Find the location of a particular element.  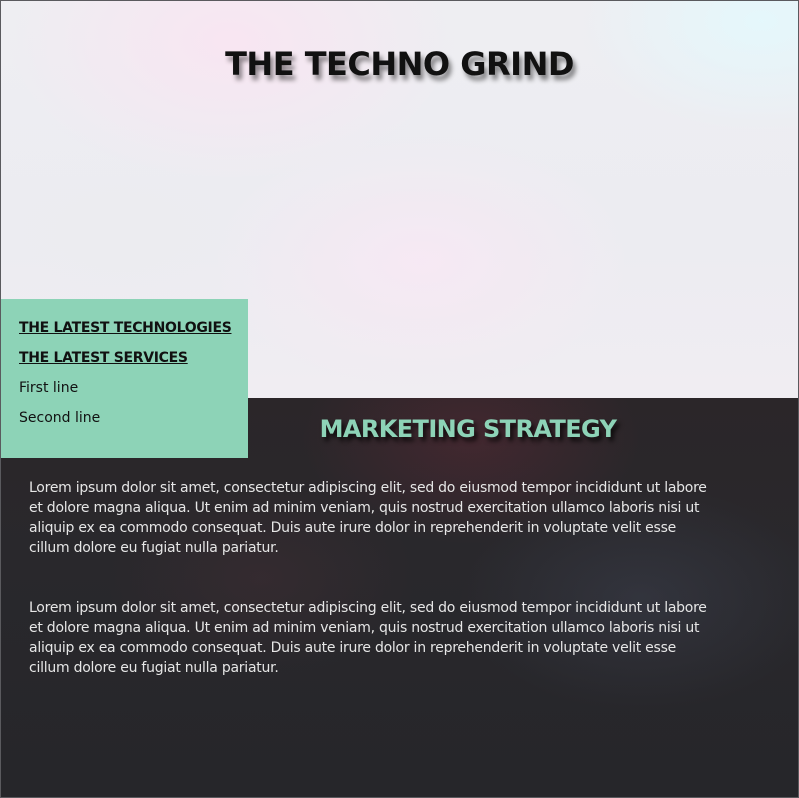

site-title: THE TECHNO GRIND is located at coordinates (399, 64).